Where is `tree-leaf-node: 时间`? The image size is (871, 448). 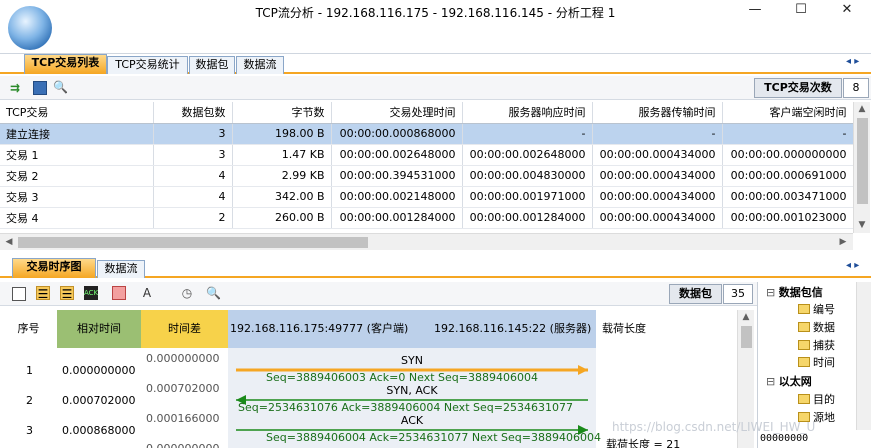 tree-leaf-node: 时间 is located at coordinates (816, 362).